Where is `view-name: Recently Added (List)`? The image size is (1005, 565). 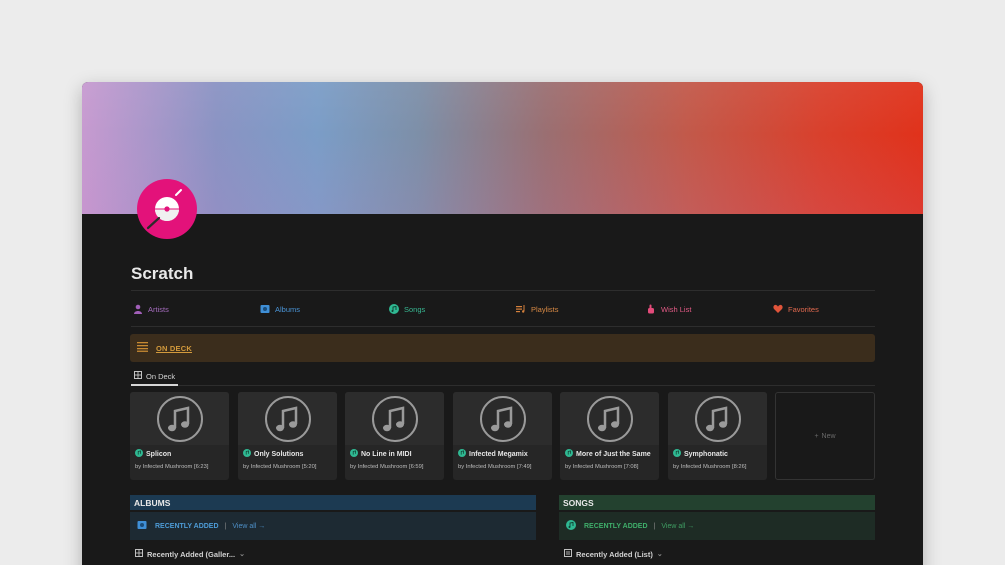 view-name: Recently Added (List) is located at coordinates (614, 554).